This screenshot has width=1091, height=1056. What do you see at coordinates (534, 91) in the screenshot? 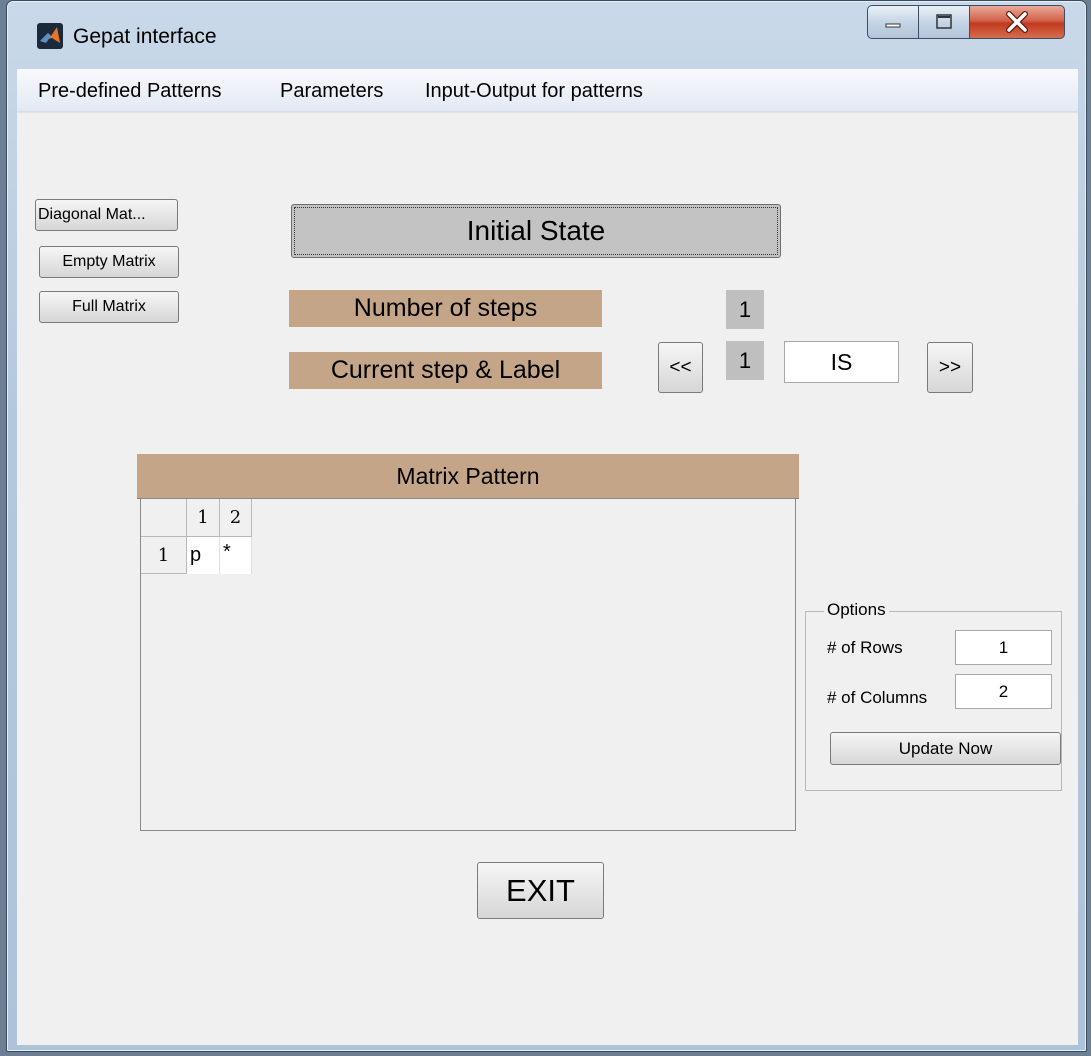
I see `menu-input-output: Input-Output for patterns` at bounding box center [534, 91].